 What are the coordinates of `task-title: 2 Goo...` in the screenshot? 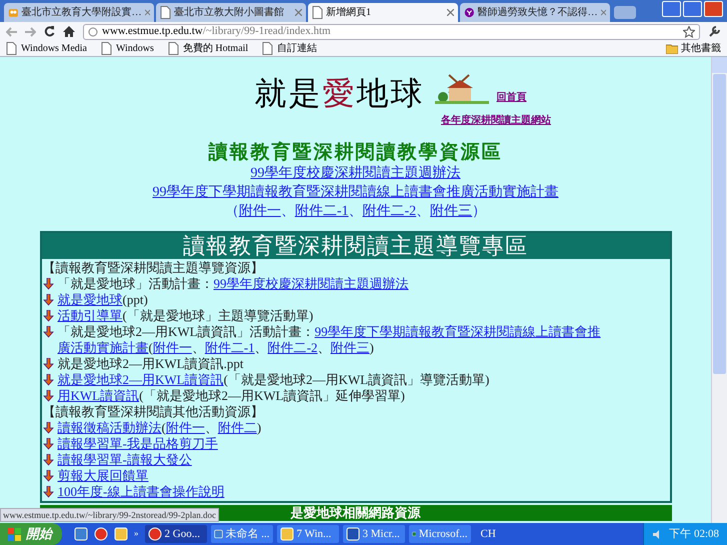 It's located at (182, 534).